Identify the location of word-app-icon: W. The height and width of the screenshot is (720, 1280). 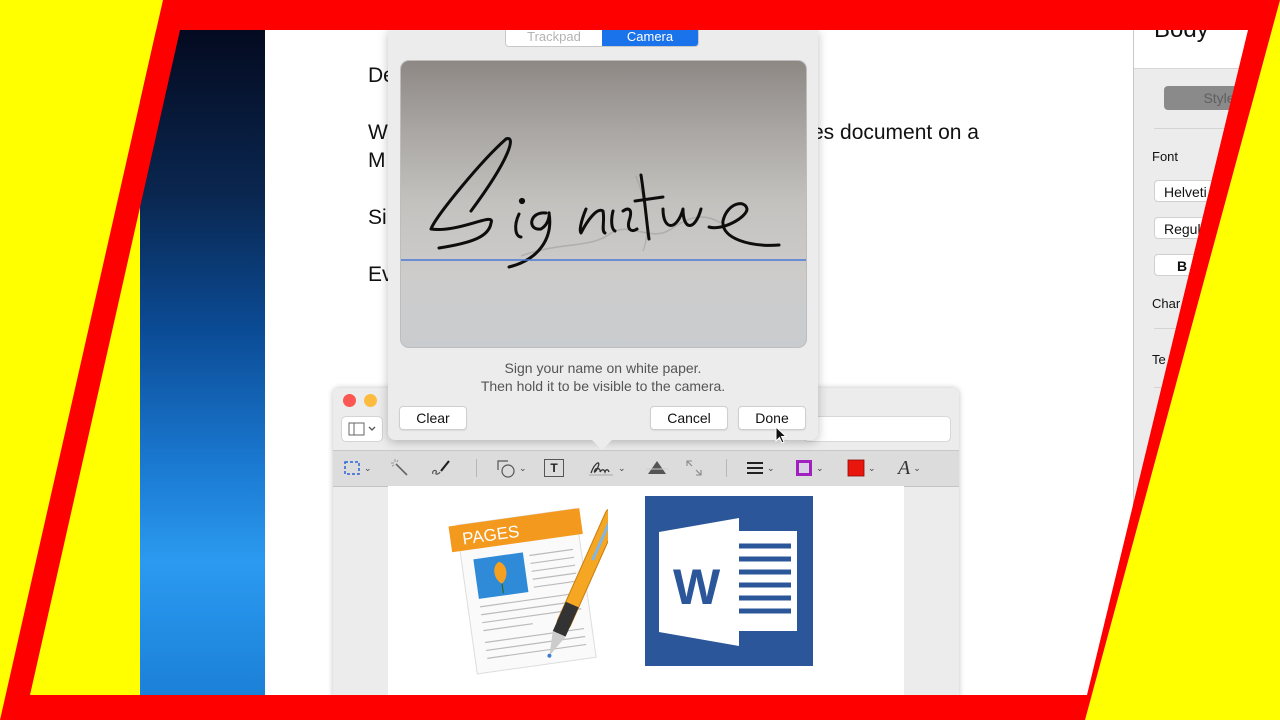
(729, 581).